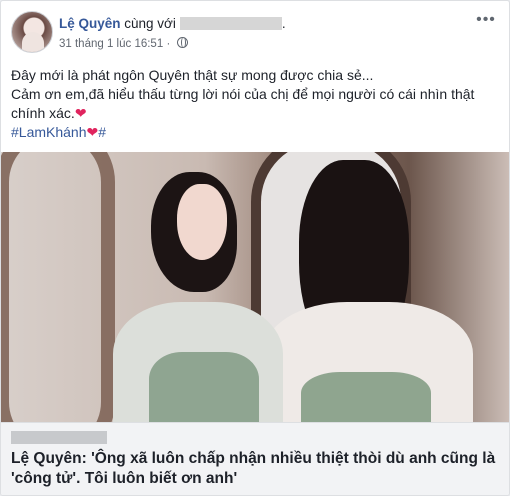 Image resolution: width=510 pixels, height=496 pixels. What do you see at coordinates (251, 132) in the screenshot?
I see `post-text-line-3: #LamKhánh❤#` at bounding box center [251, 132].